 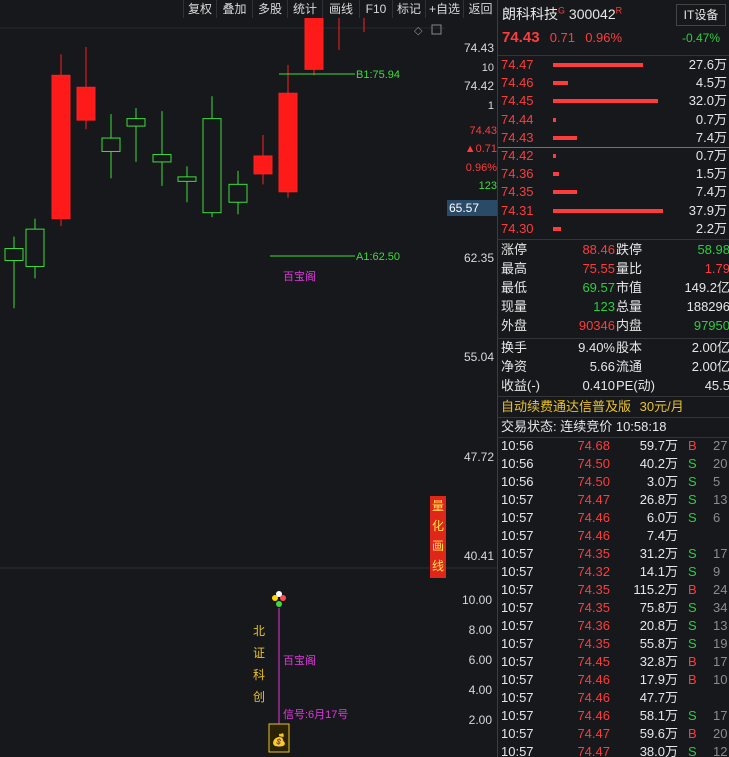 What do you see at coordinates (437, 526) in the screenshot?
I see `quant-badge-char: 化` at bounding box center [437, 526].